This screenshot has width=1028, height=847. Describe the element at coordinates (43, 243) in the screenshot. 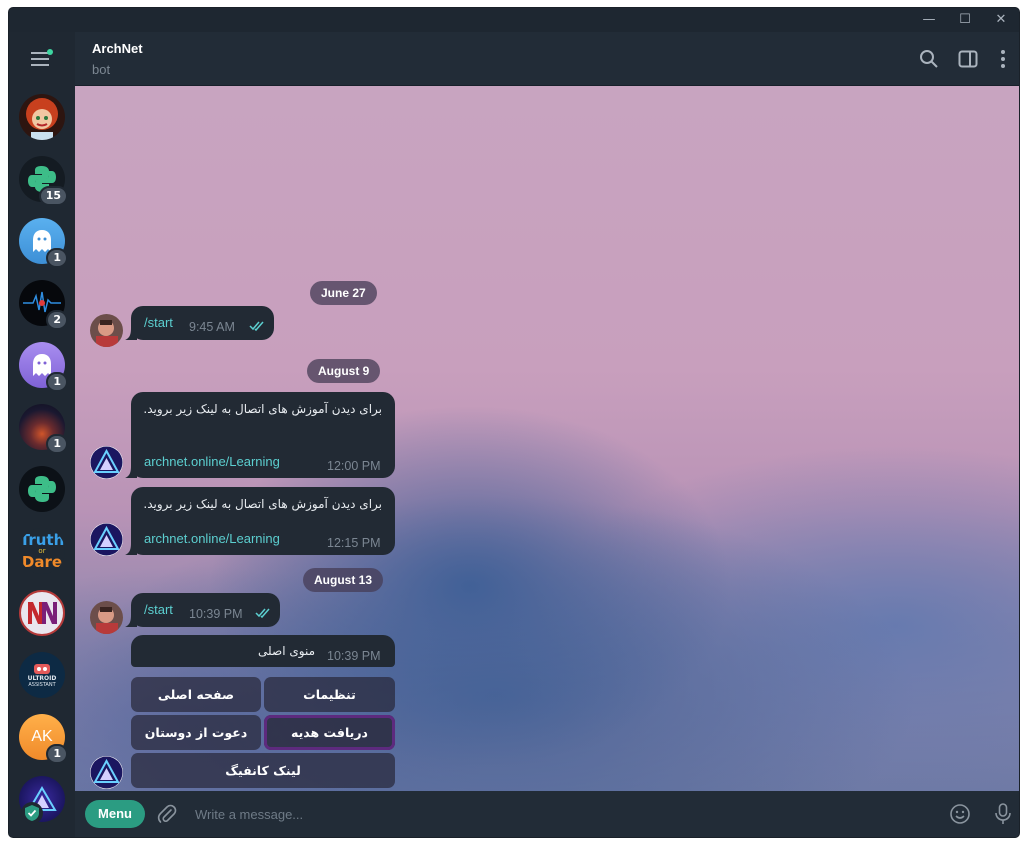

I see `chat-avatar-ghost-blue: 1` at that location.